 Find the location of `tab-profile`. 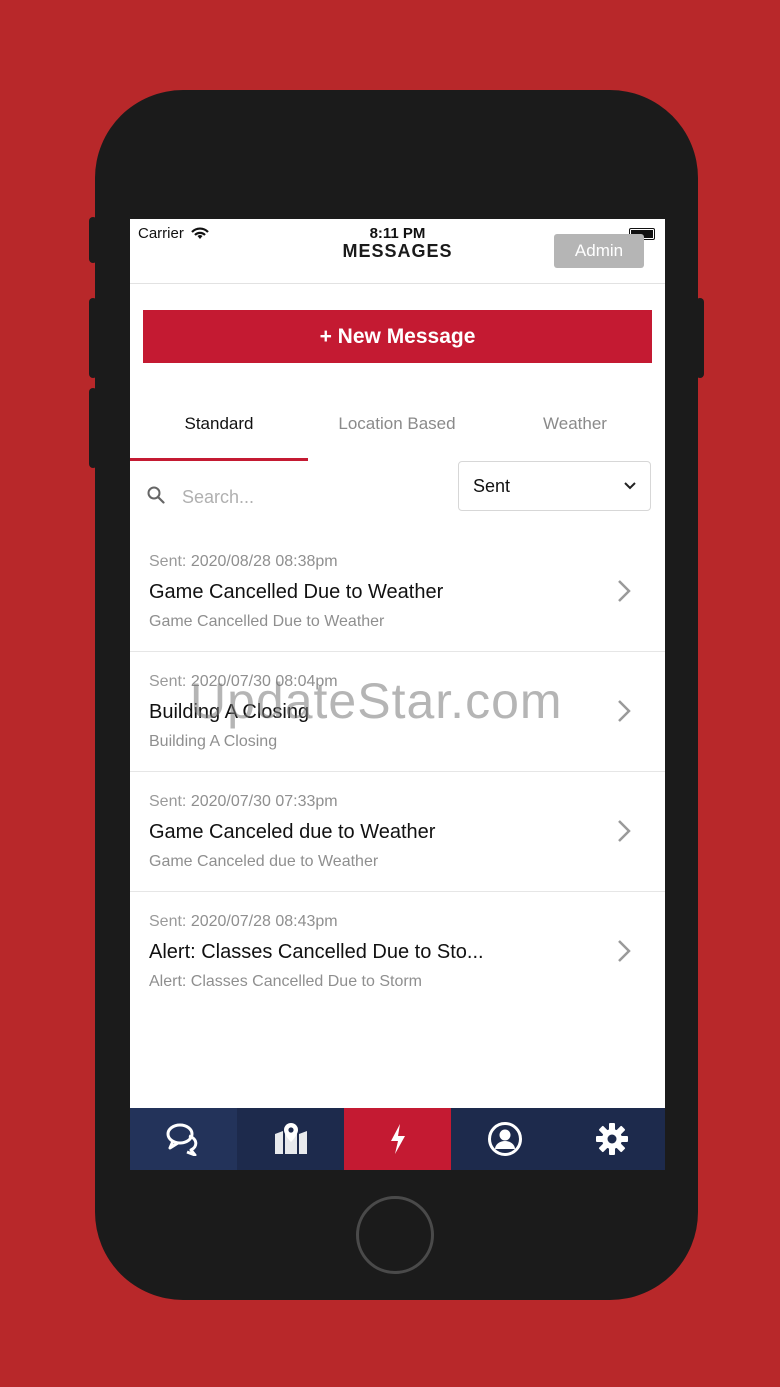

tab-profile is located at coordinates (504, 1139).